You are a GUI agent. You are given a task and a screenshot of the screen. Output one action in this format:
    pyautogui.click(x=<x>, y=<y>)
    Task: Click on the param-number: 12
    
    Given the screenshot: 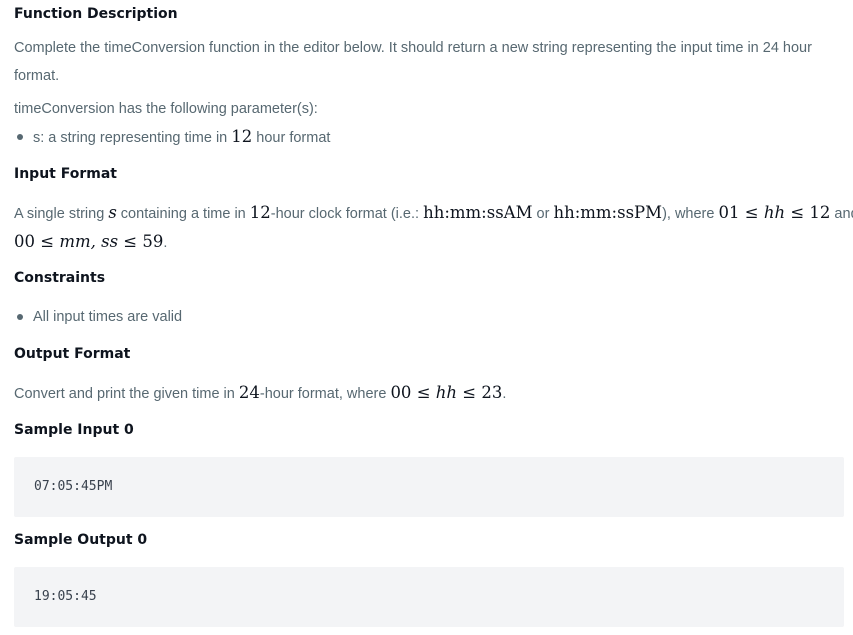 What is the action you would take?
    pyautogui.click(x=242, y=136)
    